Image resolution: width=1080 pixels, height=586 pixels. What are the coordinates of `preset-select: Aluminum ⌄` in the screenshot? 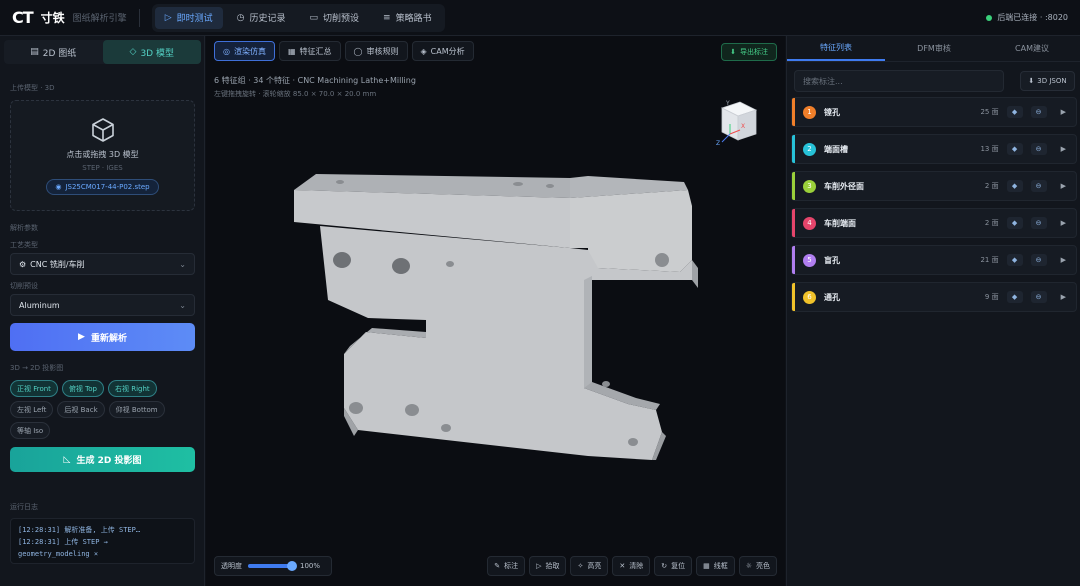 It's located at (102, 305).